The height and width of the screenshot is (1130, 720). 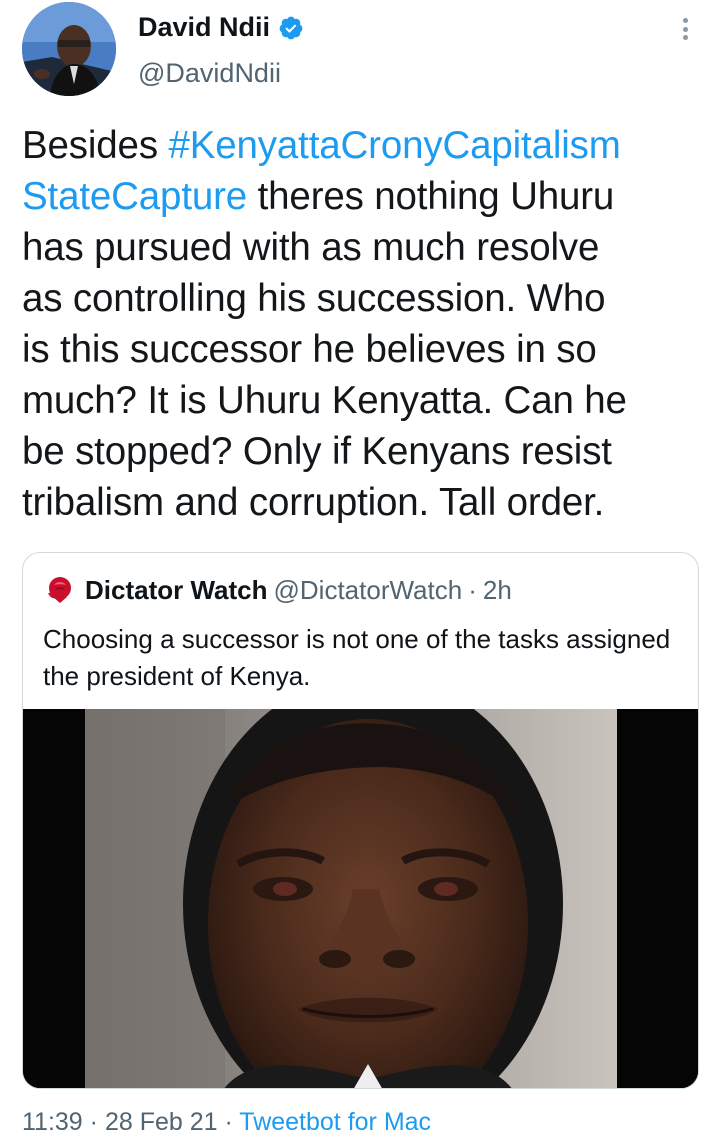 I want to click on tweet-text-segment: be stopped? Only if Kenyans resist, so click(x=317, y=451).